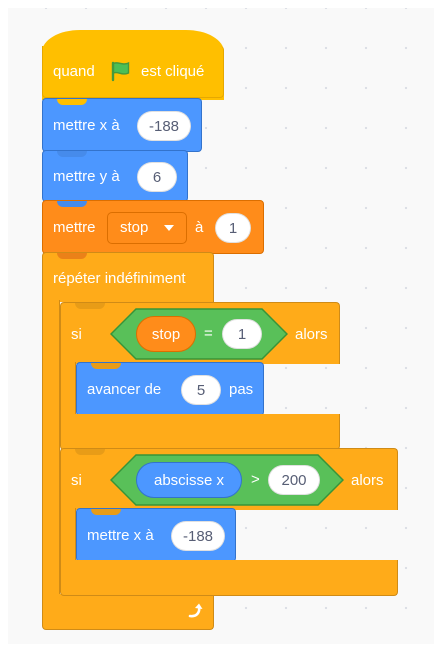 This screenshot has width=436, height=650. I want to click on set-x-block-inner: mettre x à -188, so click(156, 535).